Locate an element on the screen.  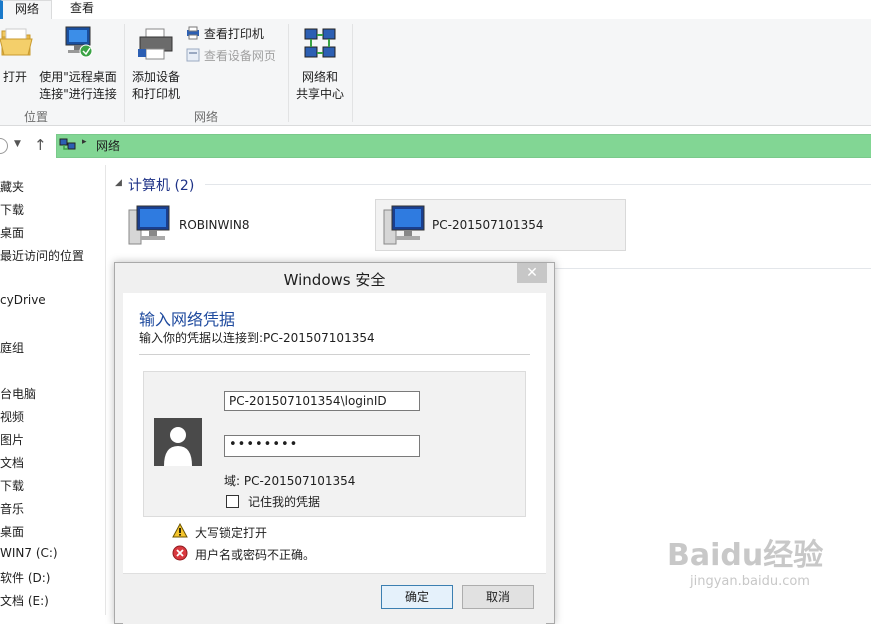
sidebar-item-drive-e: 文档 (E:) is located at coordinates (24, 600).